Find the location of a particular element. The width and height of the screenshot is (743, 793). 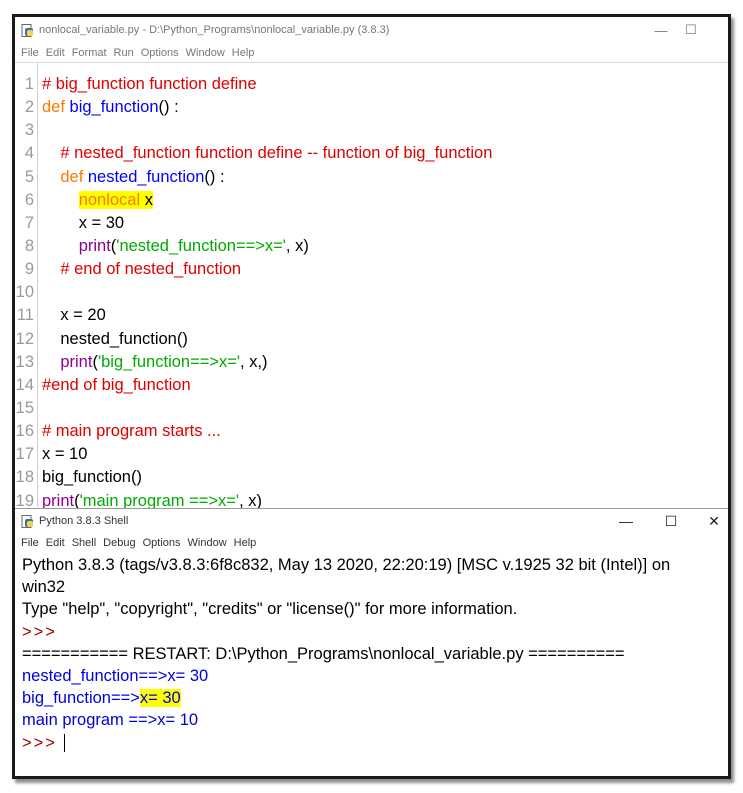

code-text: x = 20 is located at coordinates (72, 315).